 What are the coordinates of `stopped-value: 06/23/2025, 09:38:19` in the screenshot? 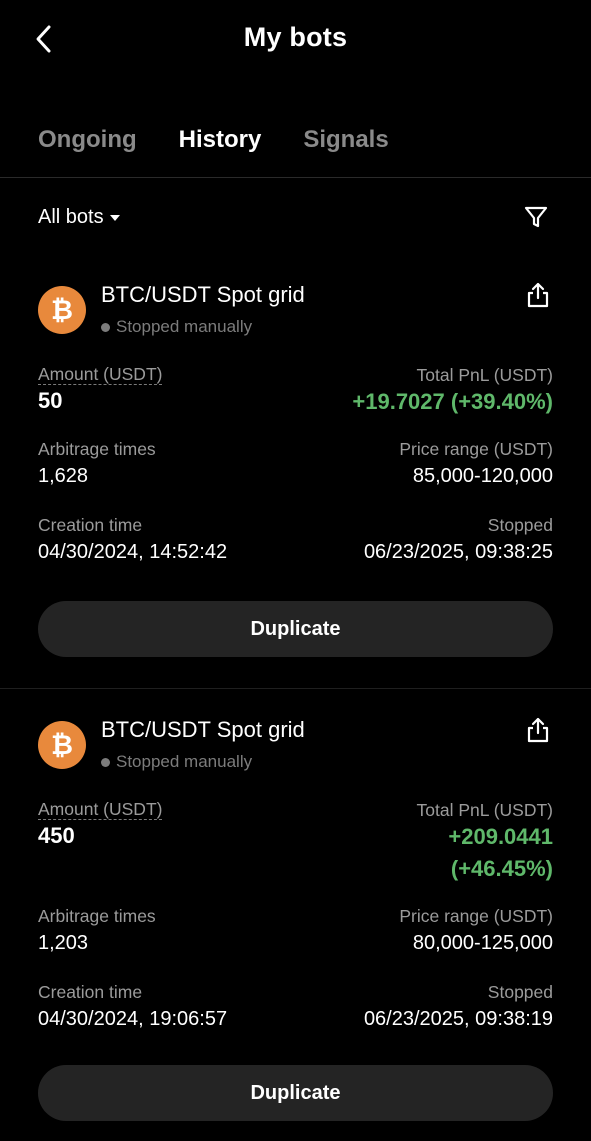 It's located at (458, 1019).